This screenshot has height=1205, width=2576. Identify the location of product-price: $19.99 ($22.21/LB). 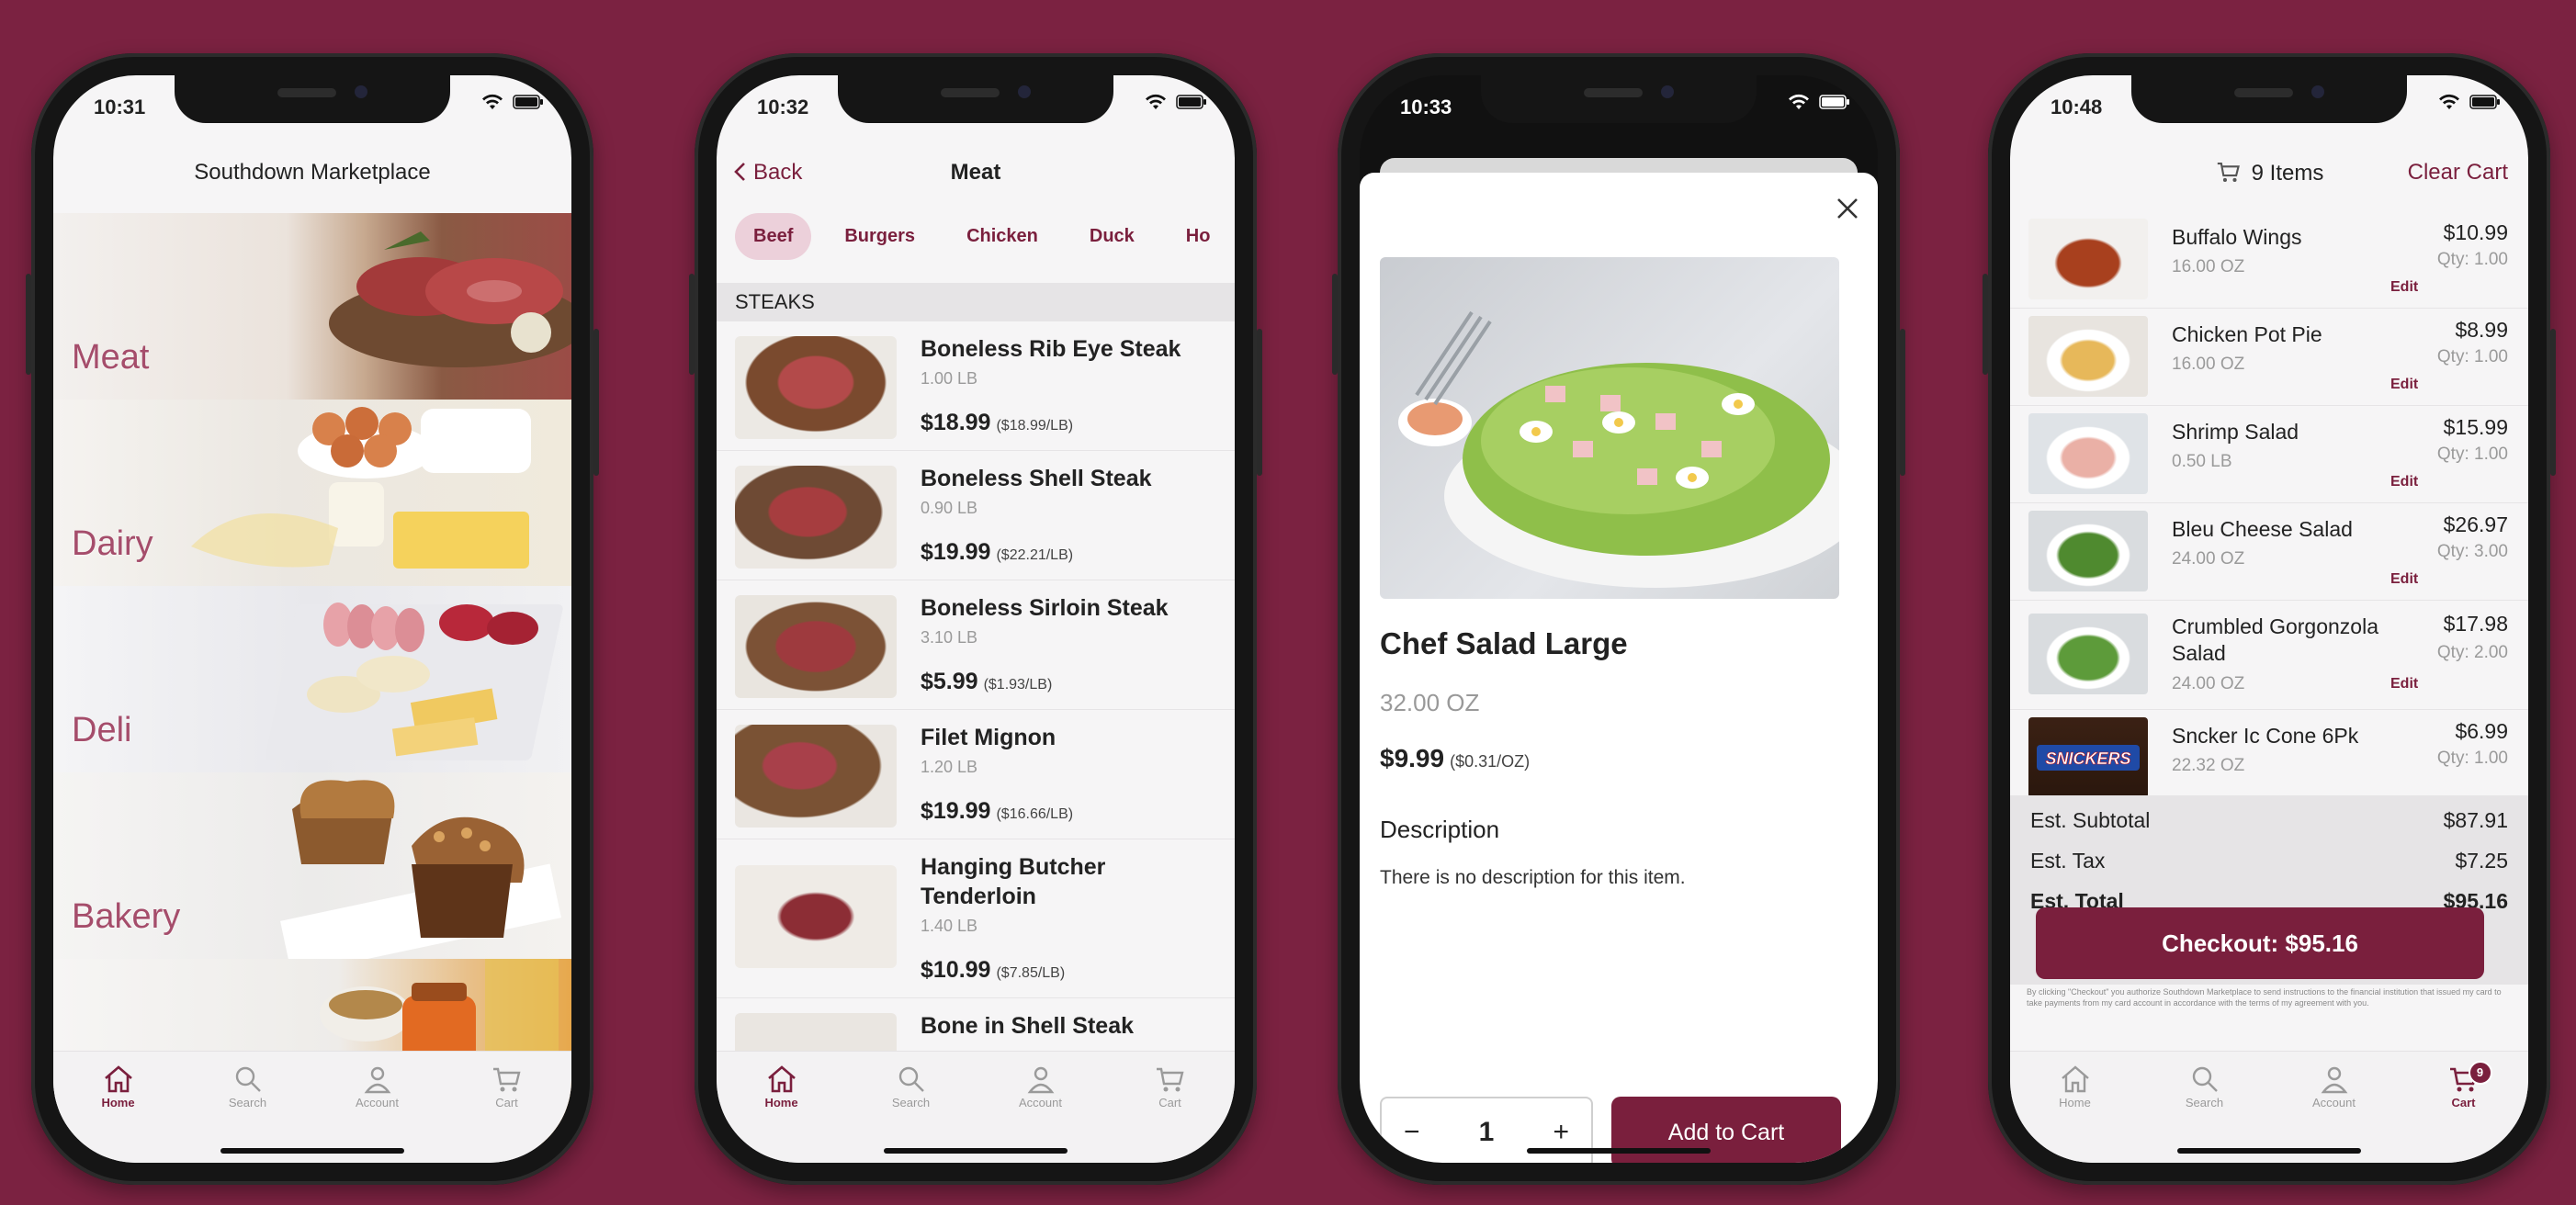
(997, 552).